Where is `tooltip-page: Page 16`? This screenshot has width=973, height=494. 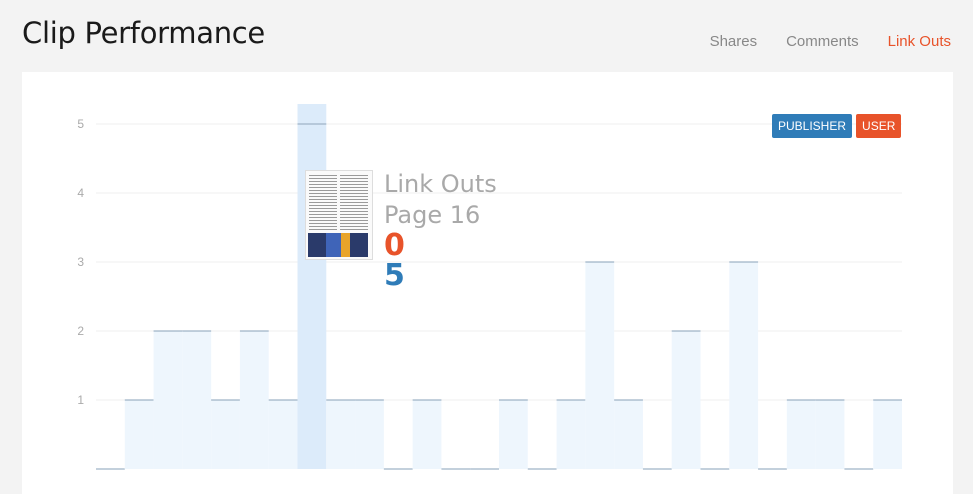
tooltip-page: Page 16 is located at coordinates (432, 215).